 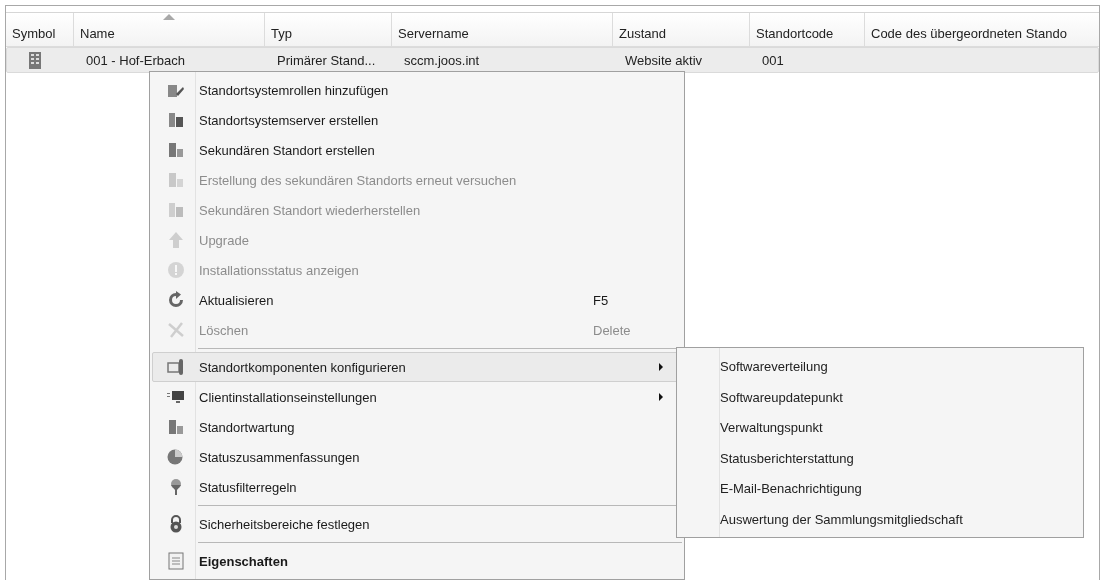 I want to click on column-header: Standortcode, so click(x=807, y=29).